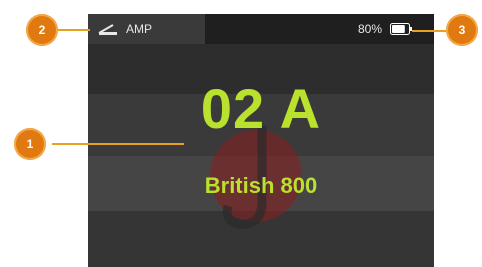 The width and height of the screenshot is (482, 267). Describe the element at coordinates (261, 185) in the screenshot. I see `preset-name: British 800` at that location.